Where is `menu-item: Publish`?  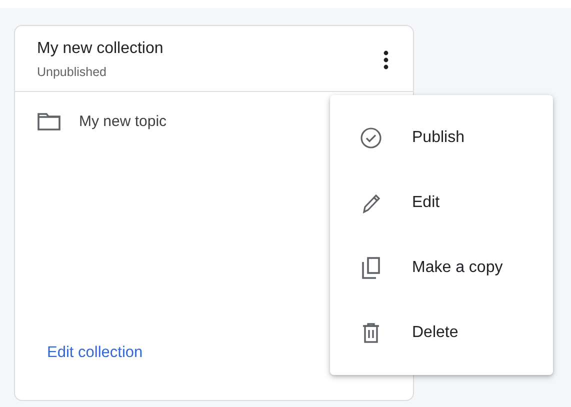
menu-item: Publish is located at coordinates (441, 137).